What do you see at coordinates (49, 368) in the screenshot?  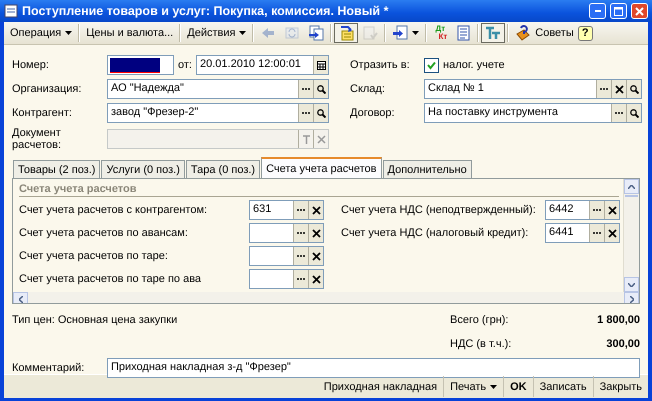 I see `field-label: Комментарий:` at bounding box center [49, 368].